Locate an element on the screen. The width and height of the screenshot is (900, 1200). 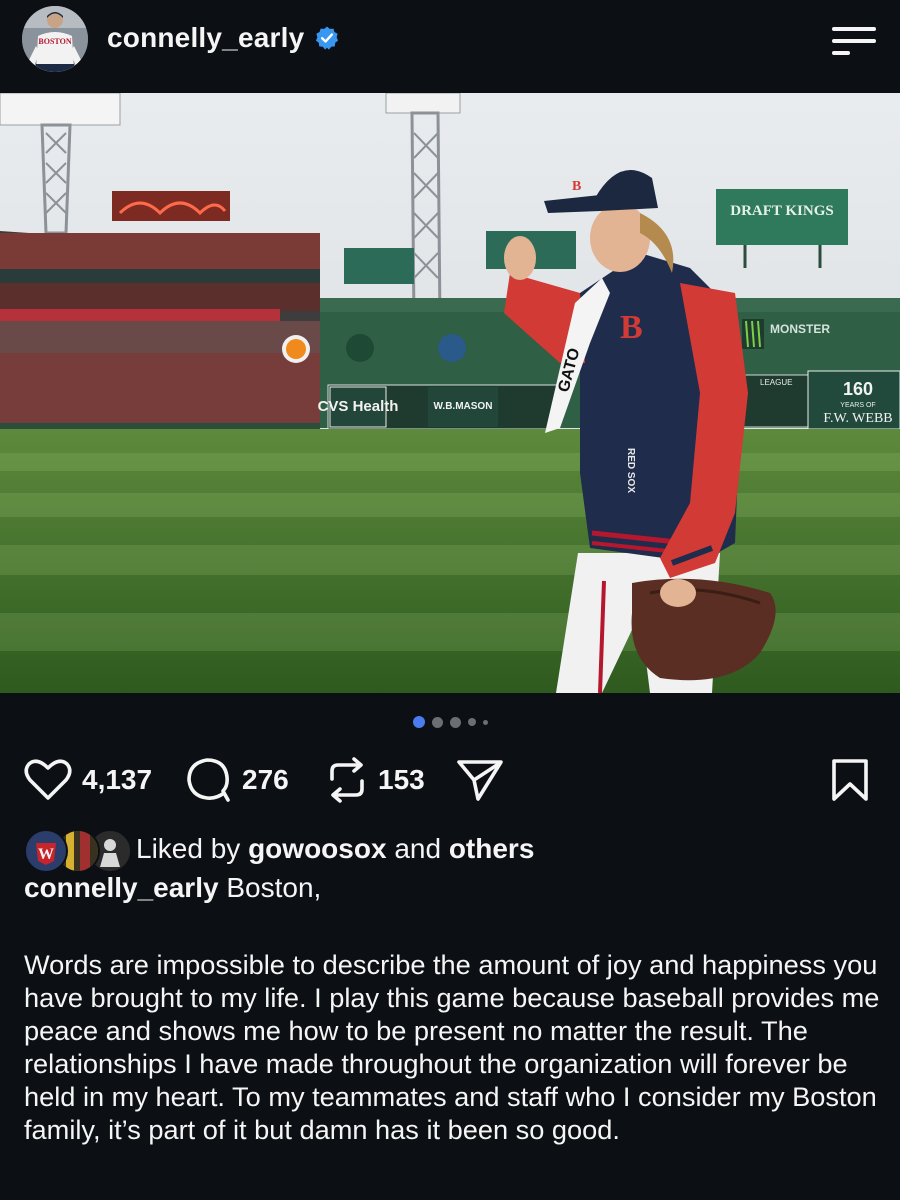
liker-avatar-letter: W is located at coordinates (46, 854).